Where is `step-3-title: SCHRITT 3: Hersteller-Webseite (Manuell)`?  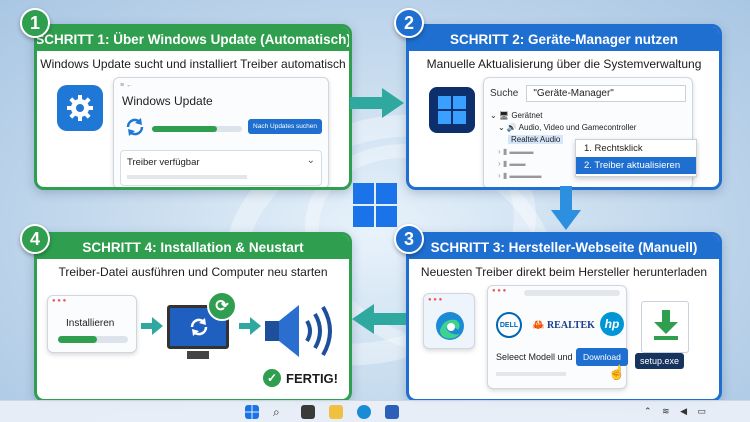 step-3-title: SCHRITT 3: Hersteller-Webseite (Manuell) is located at coordinates (564, 247).